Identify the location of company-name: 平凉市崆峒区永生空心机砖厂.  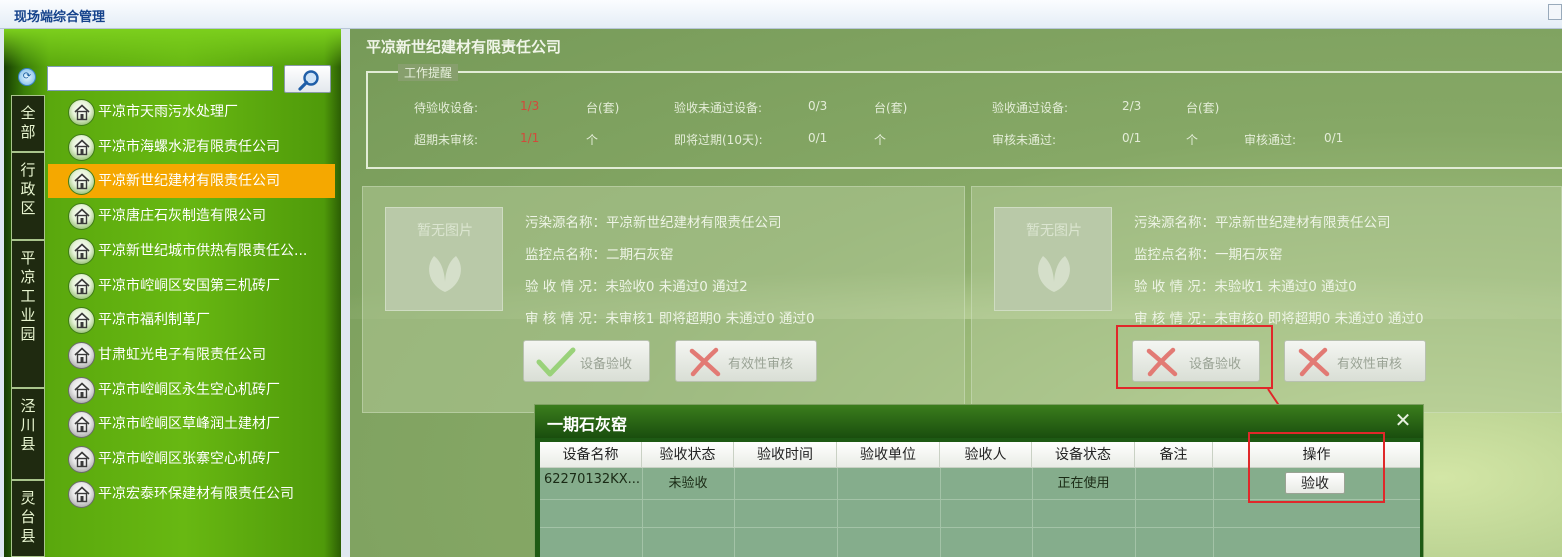
(189, 389).